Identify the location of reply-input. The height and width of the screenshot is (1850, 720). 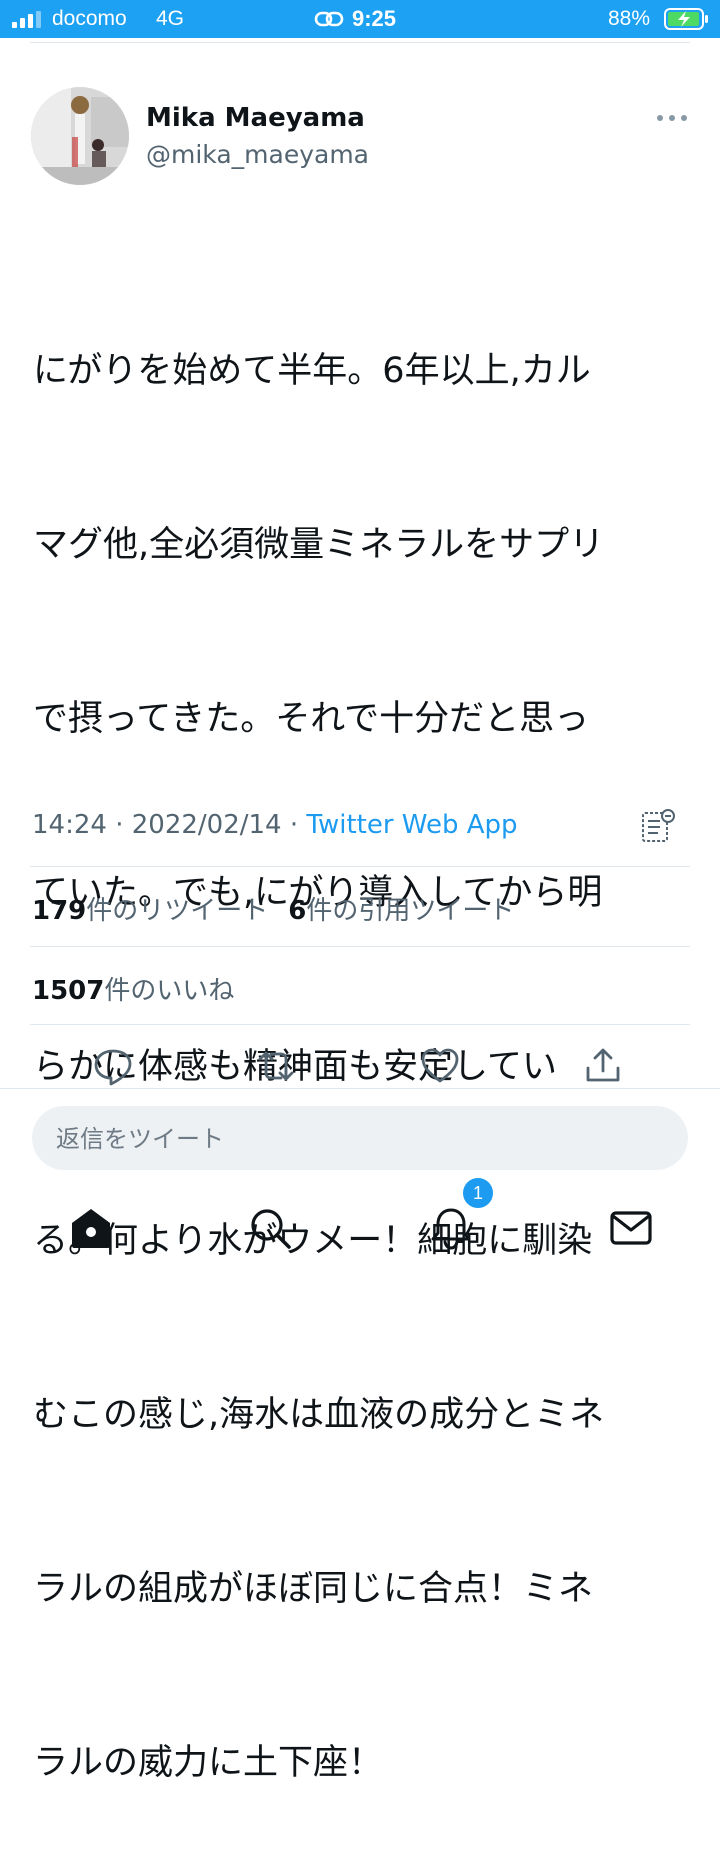
(356, 1139).